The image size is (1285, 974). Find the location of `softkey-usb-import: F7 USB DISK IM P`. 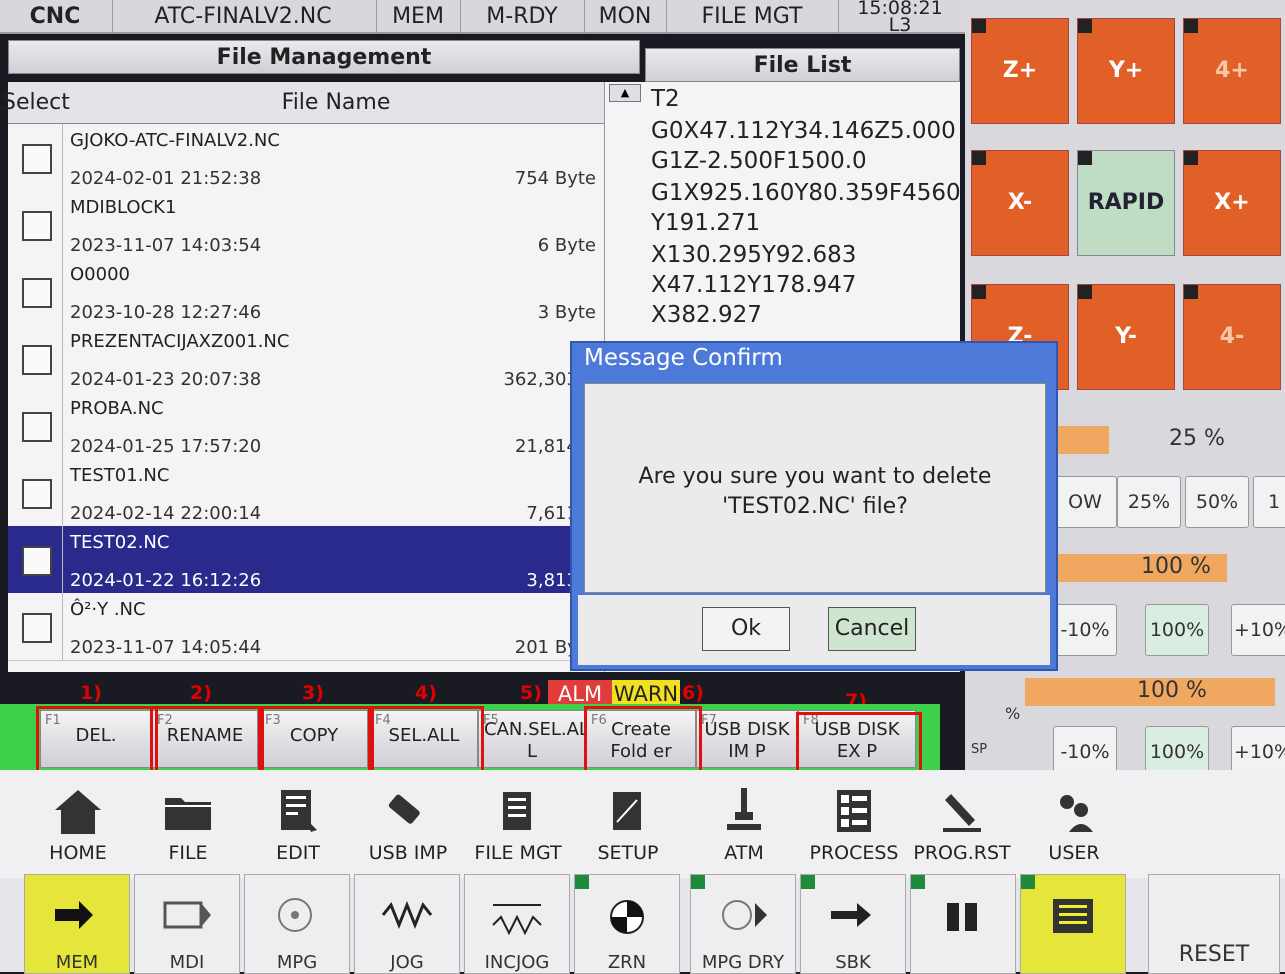

softkey-usb-import: F7 USB DISK IM P is located at coordinates (747, 739).